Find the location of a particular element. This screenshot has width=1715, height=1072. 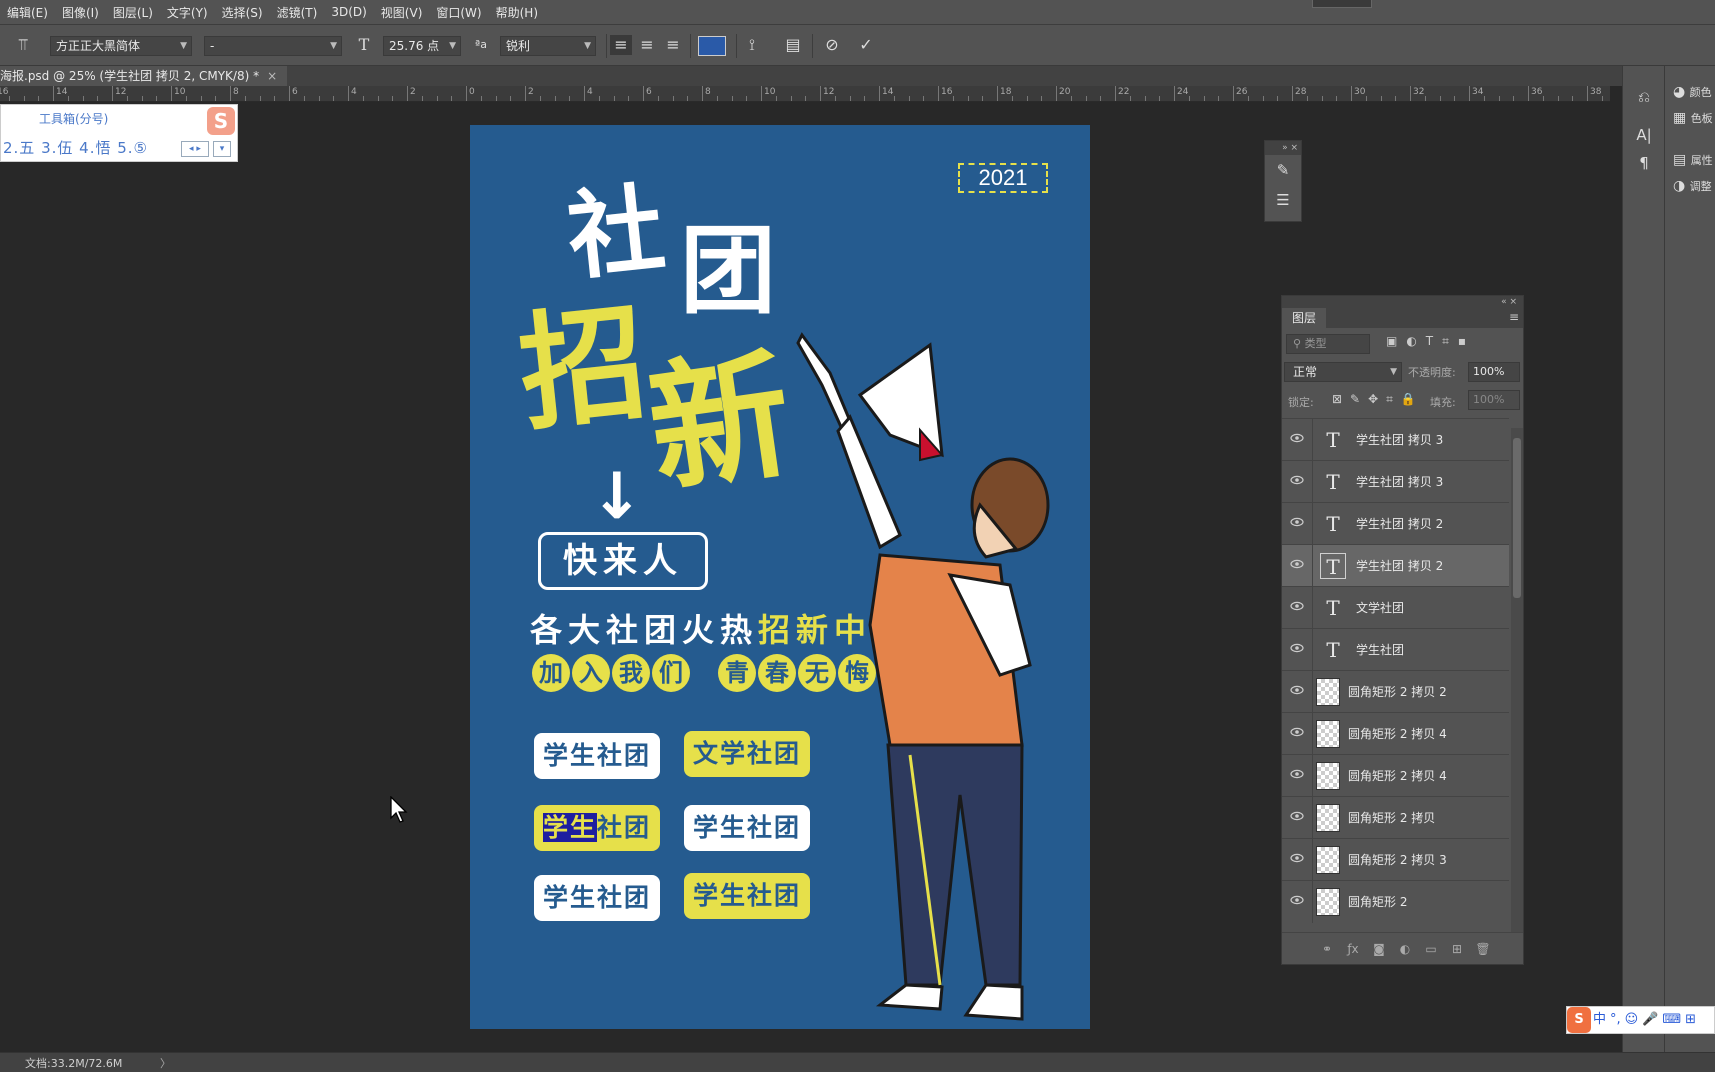

layer-filter-icons: ▣◐T⌗▪ is located at coordinates (1430, 341).